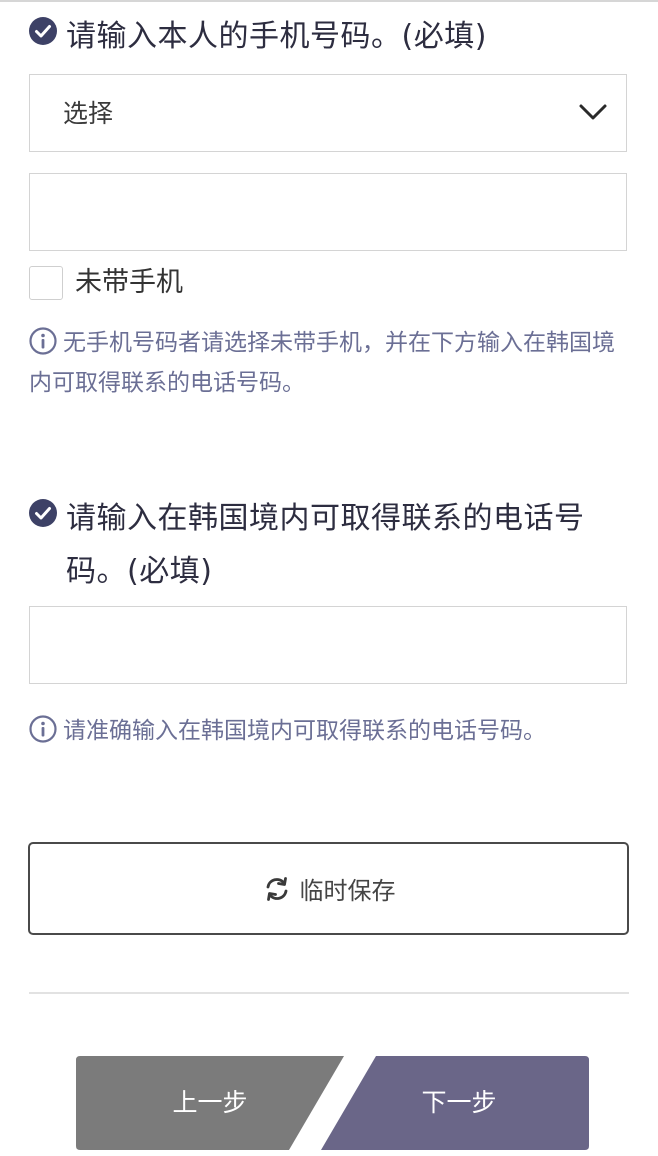  What do you see at coordinates (328, 212) in the screenshot?
I see `phone-number-input` at bounding box center [328, 212].